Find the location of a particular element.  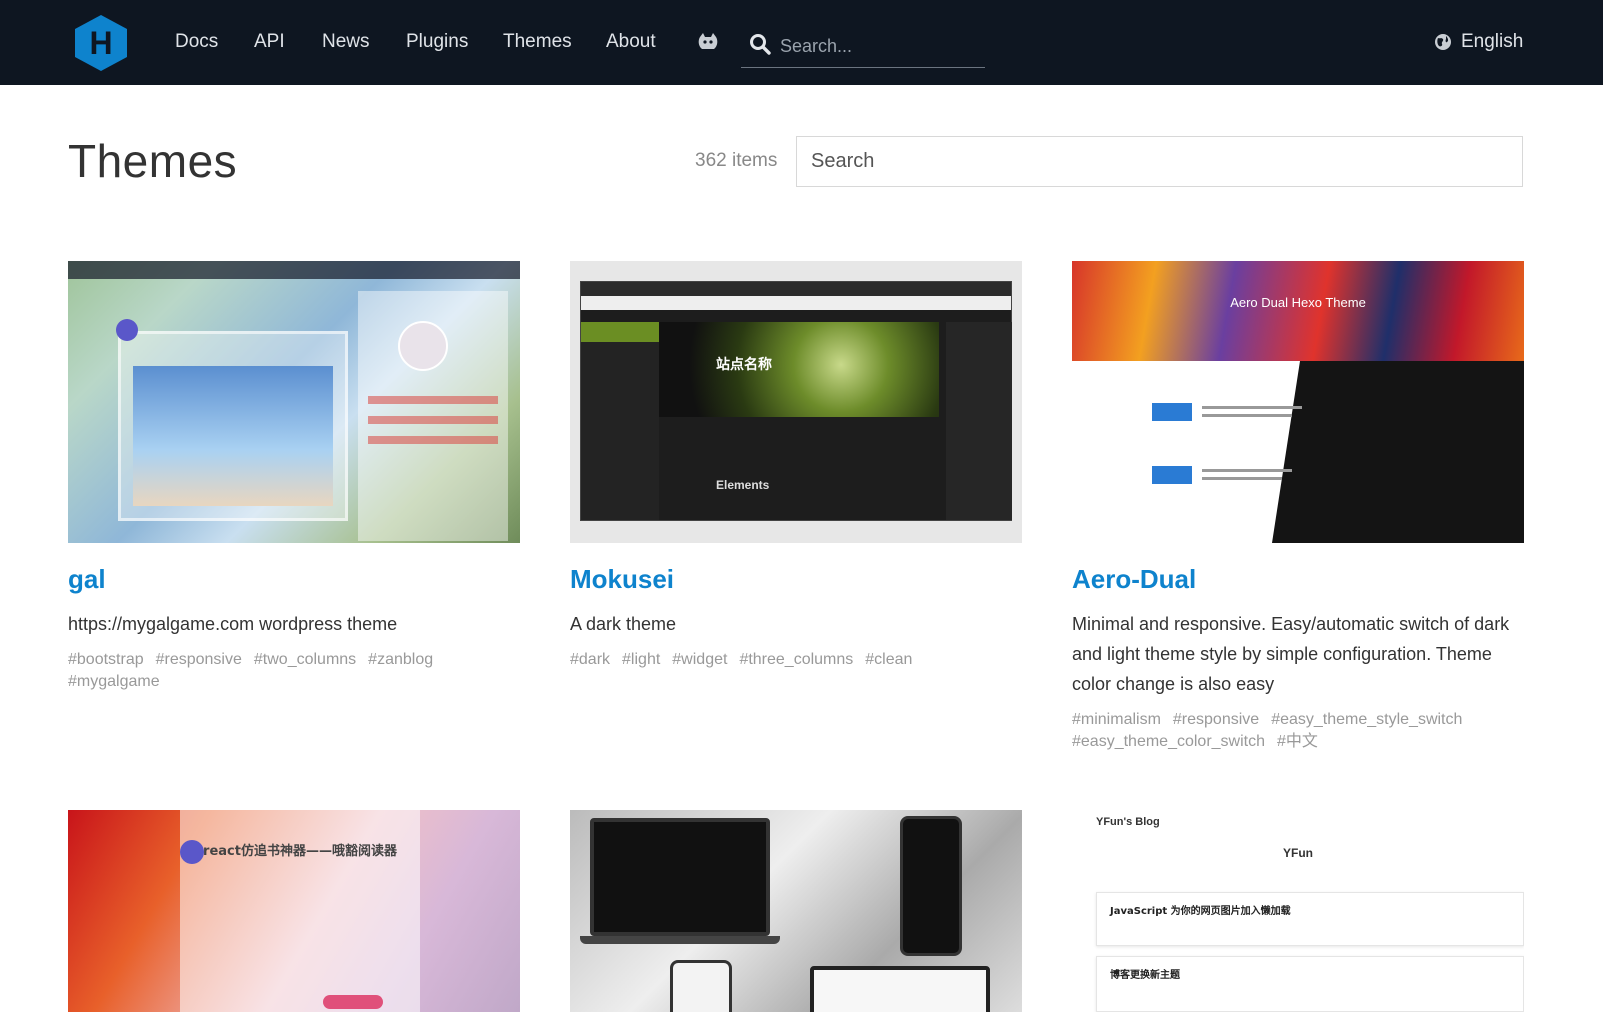

theme-tag: #minimalism is located at coordinates (1116, 720).